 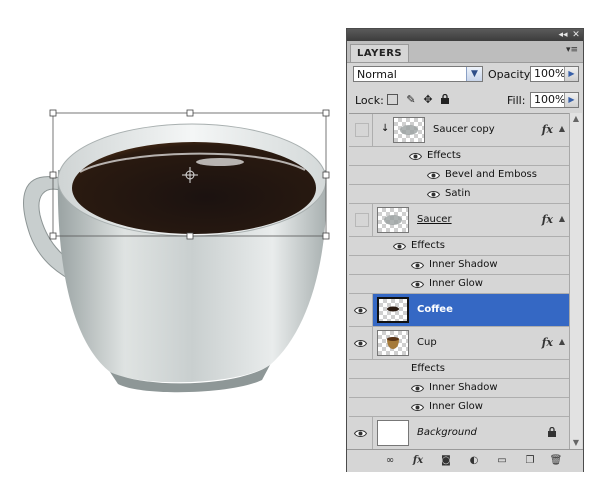 I want to click on effect-name: Satin, so click(x=458, y=193).